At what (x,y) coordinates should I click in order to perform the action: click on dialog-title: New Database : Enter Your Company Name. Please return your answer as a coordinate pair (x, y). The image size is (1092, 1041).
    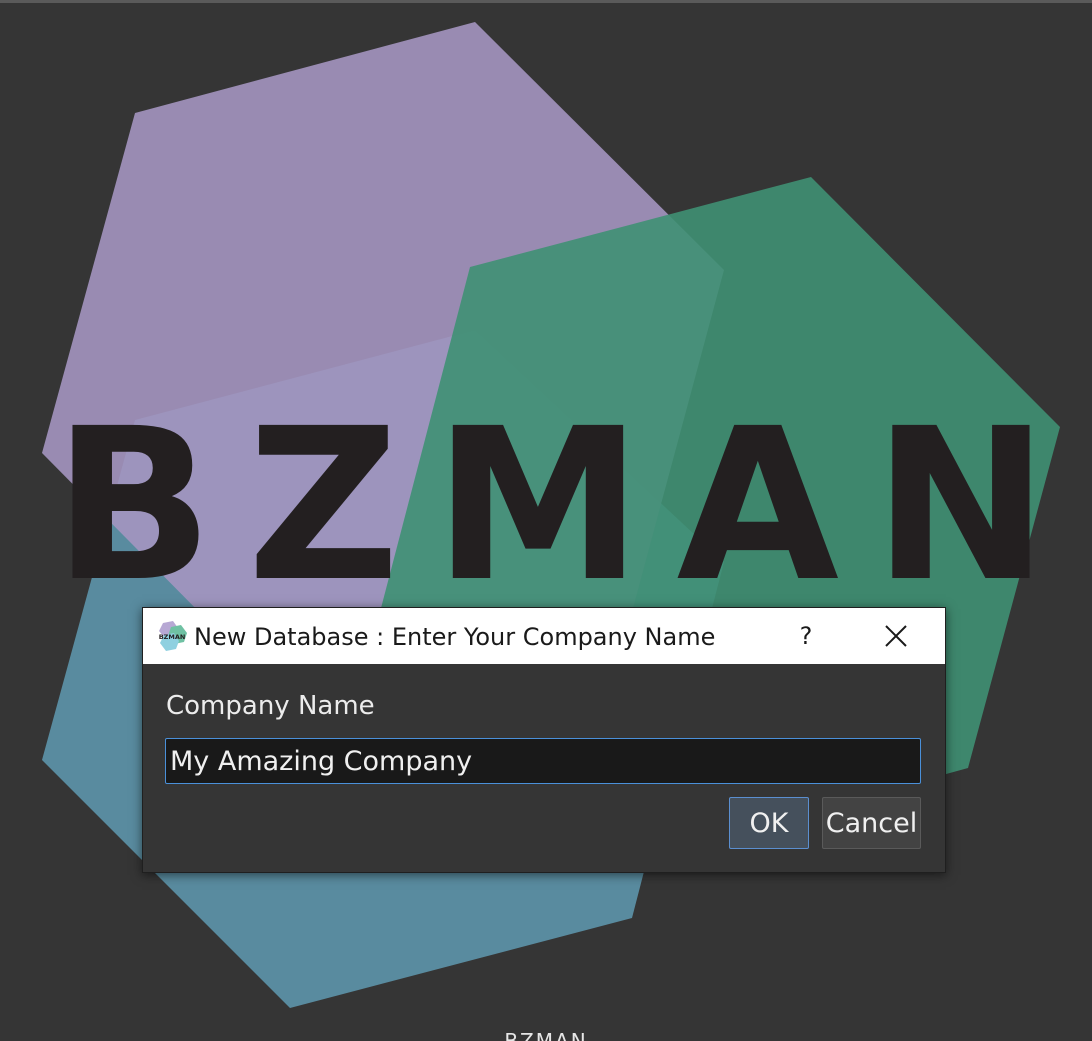
    Looking at the image, I should click on (455, 637).